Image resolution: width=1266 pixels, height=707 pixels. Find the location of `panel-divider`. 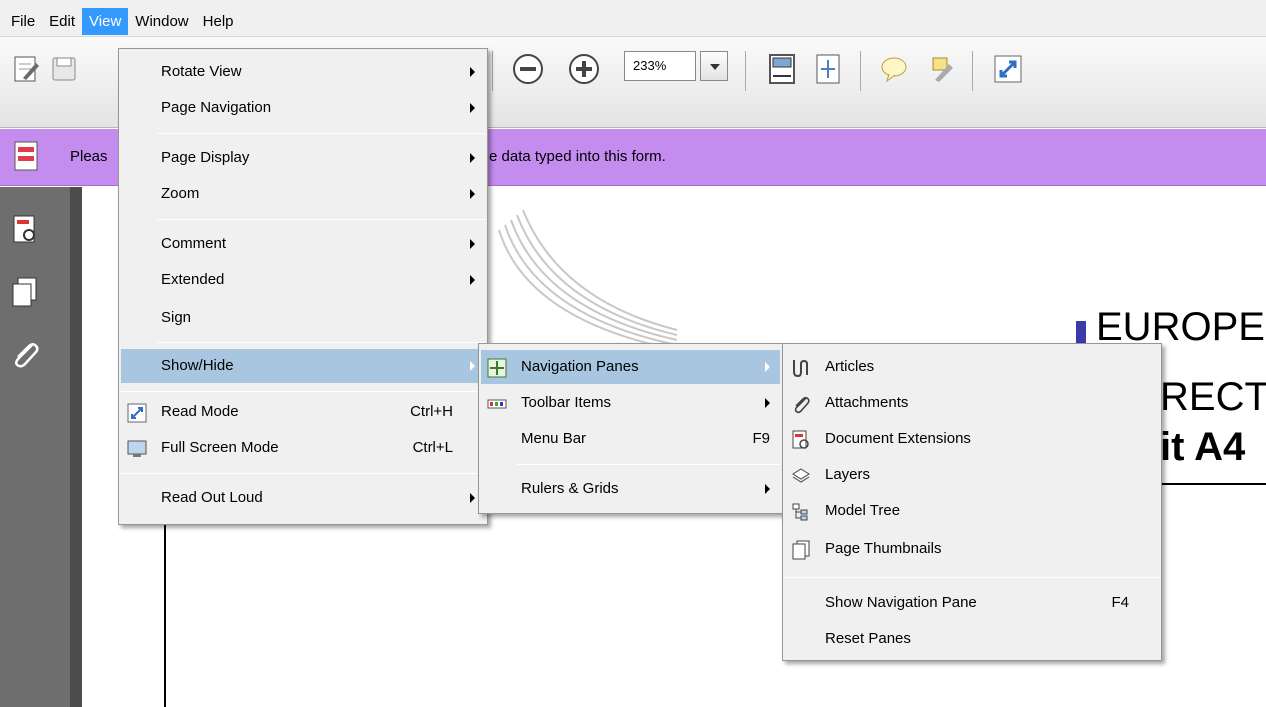

panel-divider is located at coordinates (76, 447).